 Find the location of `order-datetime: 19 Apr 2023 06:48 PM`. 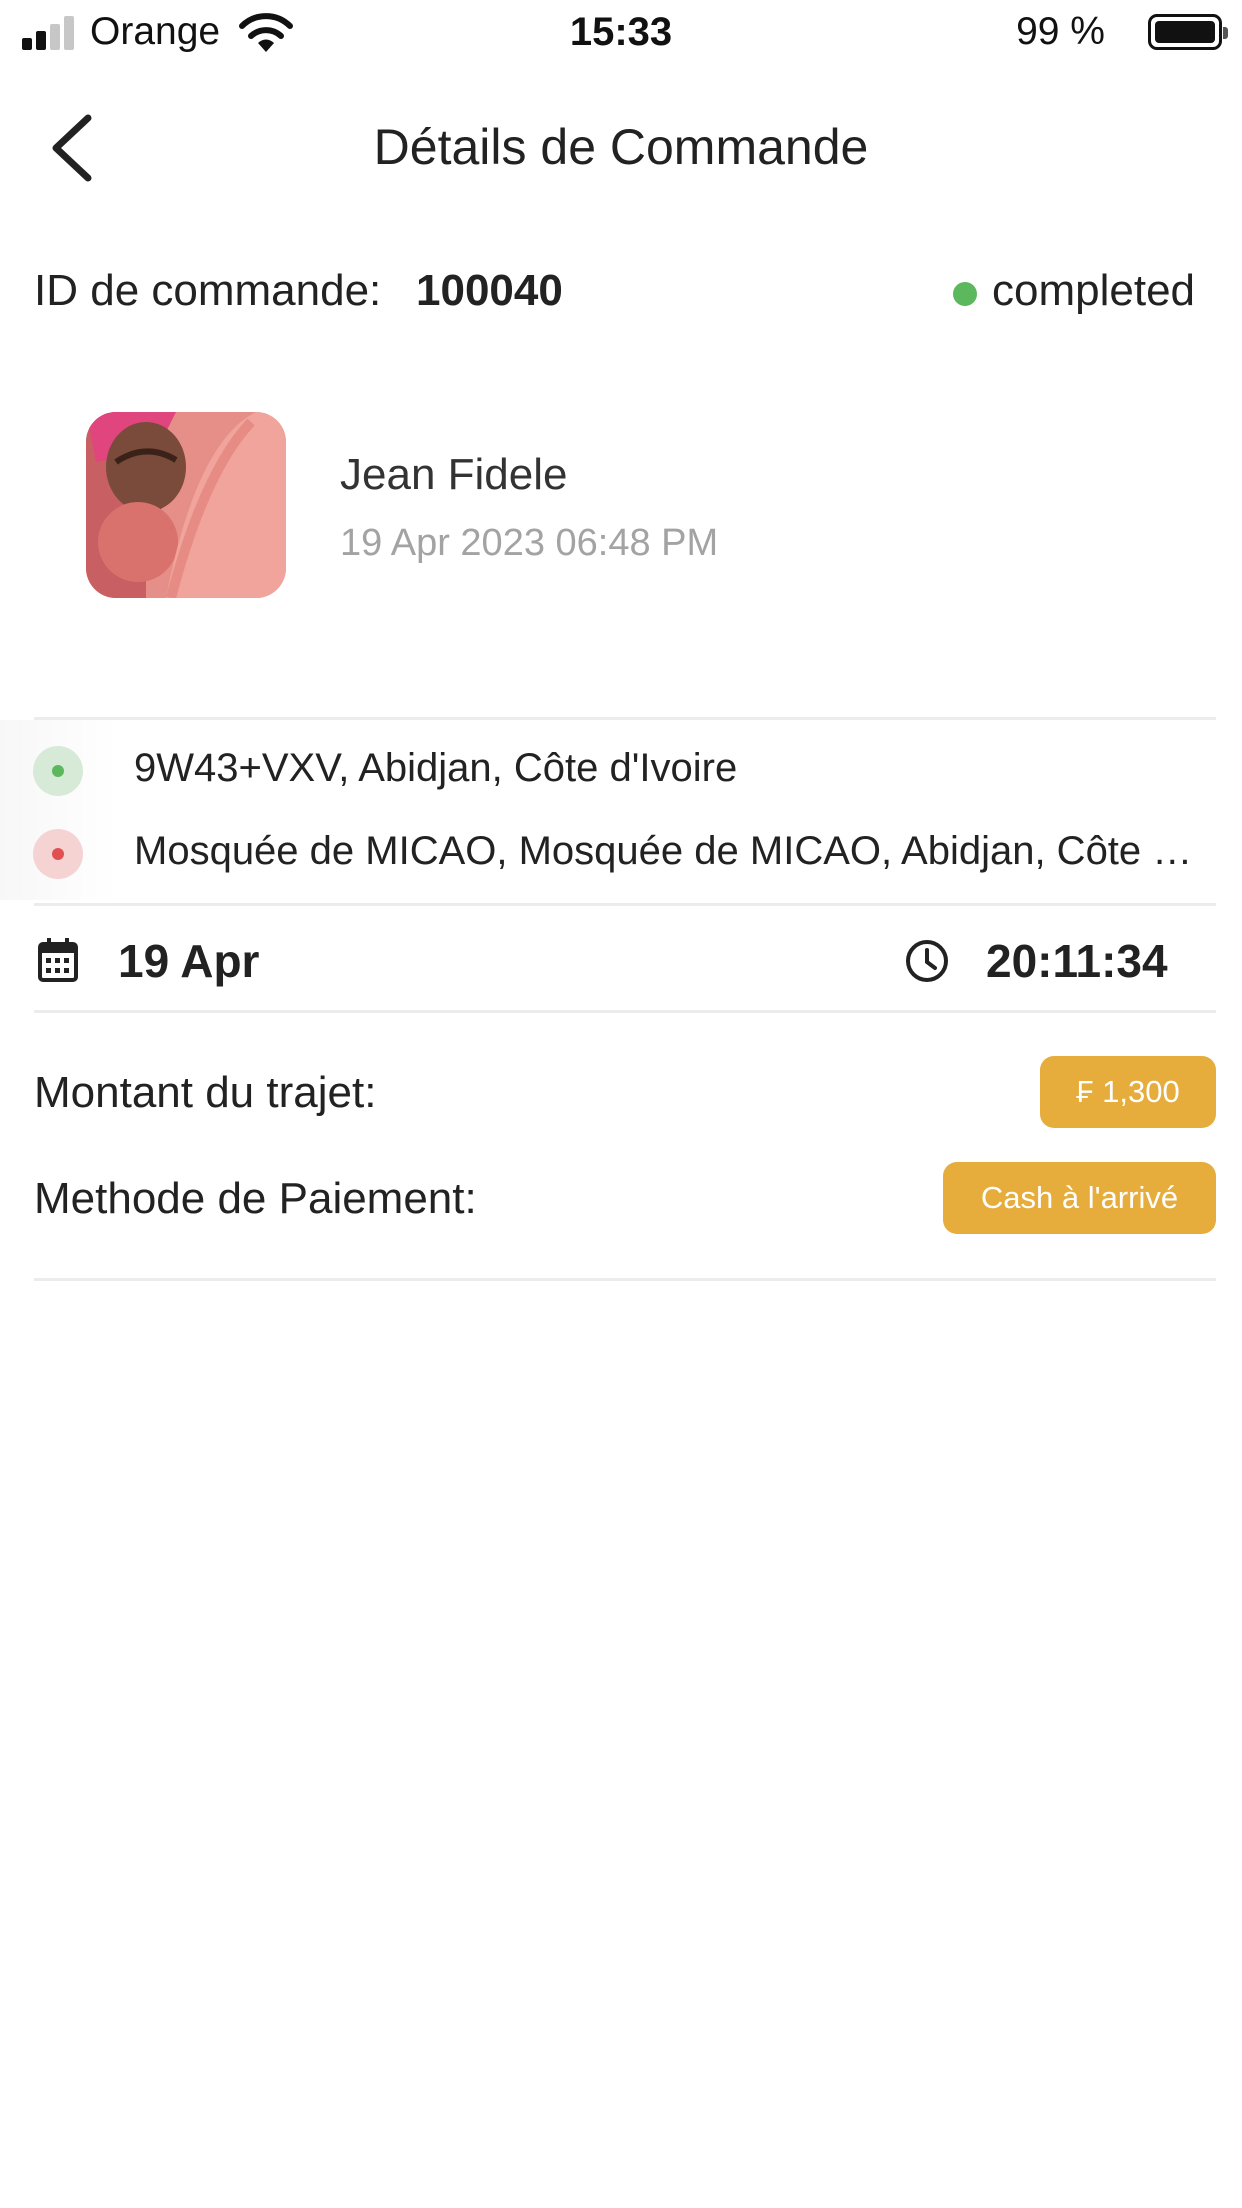

order-datetime: 19 Apr 2023 06:48 PM is located at coordinates (529, 543).